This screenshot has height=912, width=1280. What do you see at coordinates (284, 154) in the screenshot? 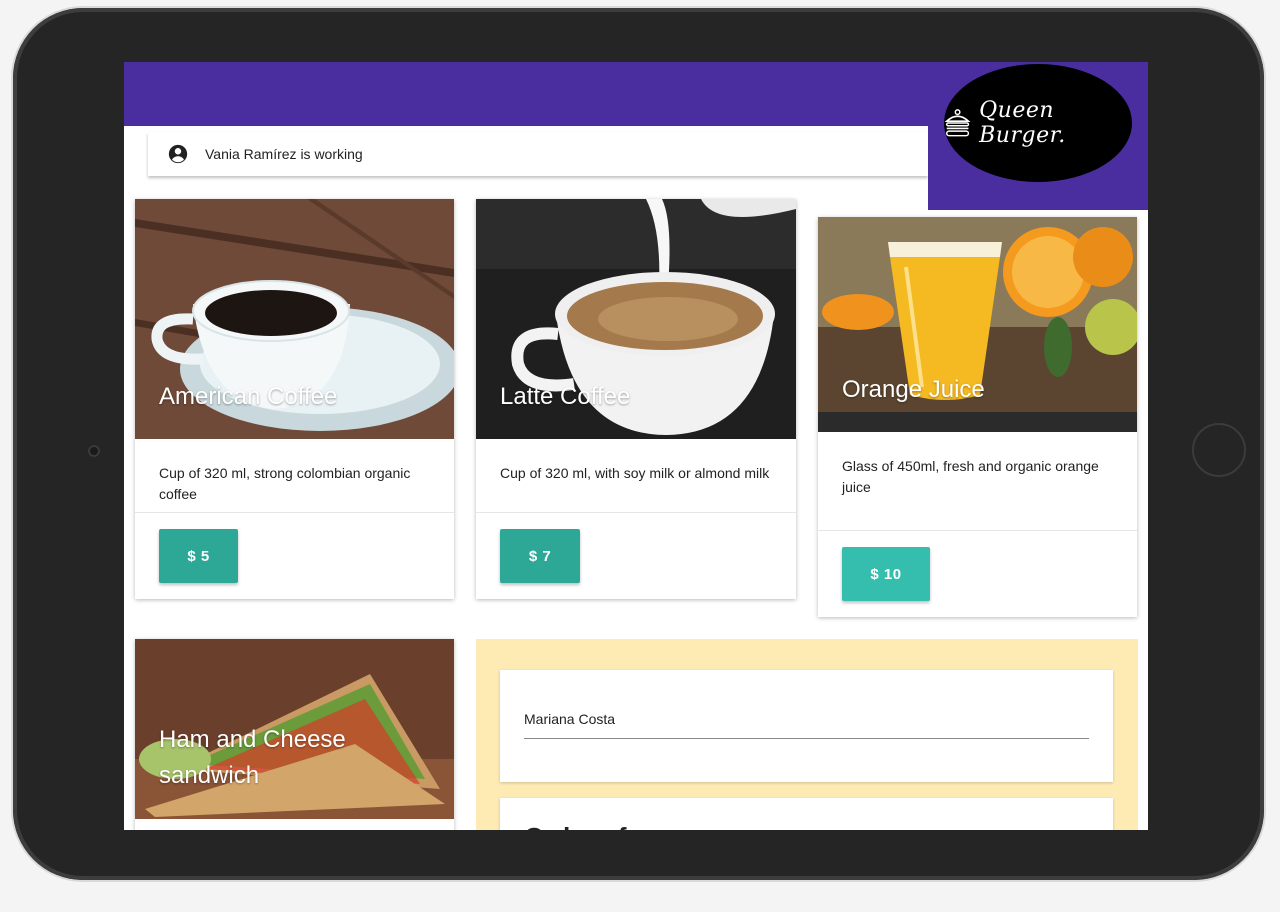
I see `worker-status-text: Vania Ramírez is working` at bounding box center [284, 154].